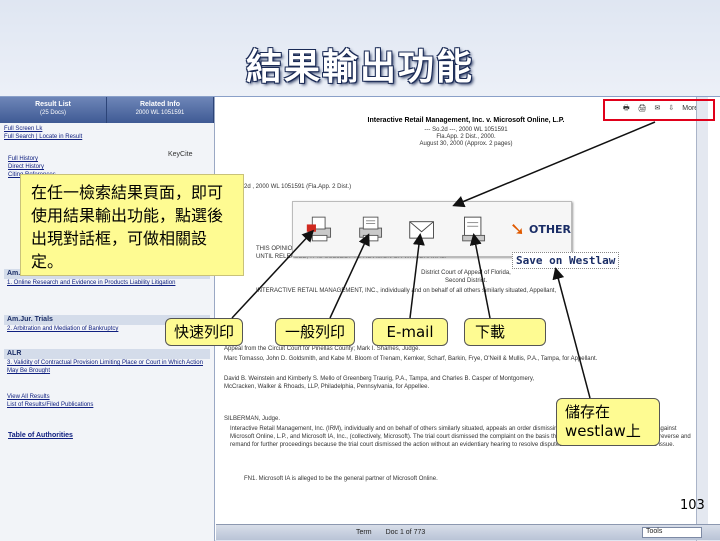 The height and width of the screenshot is (541, 720). I want to click on table-of-authorities-link: Table of Authorities, so click(40, 435).